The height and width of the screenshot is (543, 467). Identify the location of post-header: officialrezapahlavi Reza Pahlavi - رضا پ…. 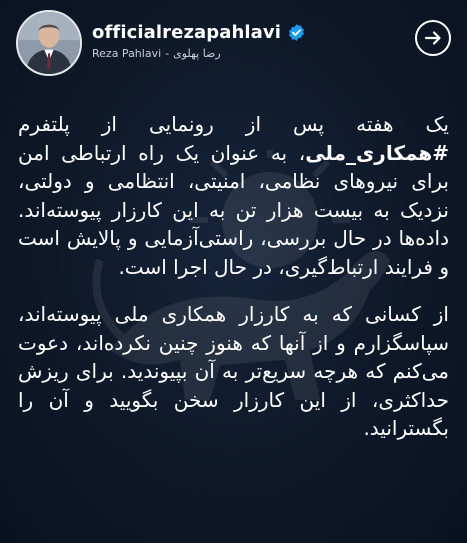
(233, 45).